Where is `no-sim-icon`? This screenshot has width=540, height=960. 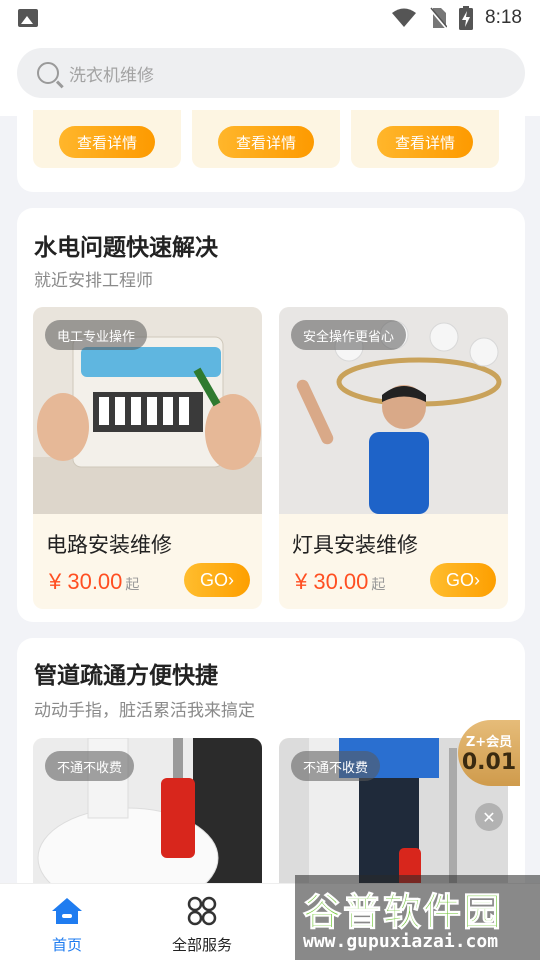
no-sim-icon is located at coordinates (438, 18).